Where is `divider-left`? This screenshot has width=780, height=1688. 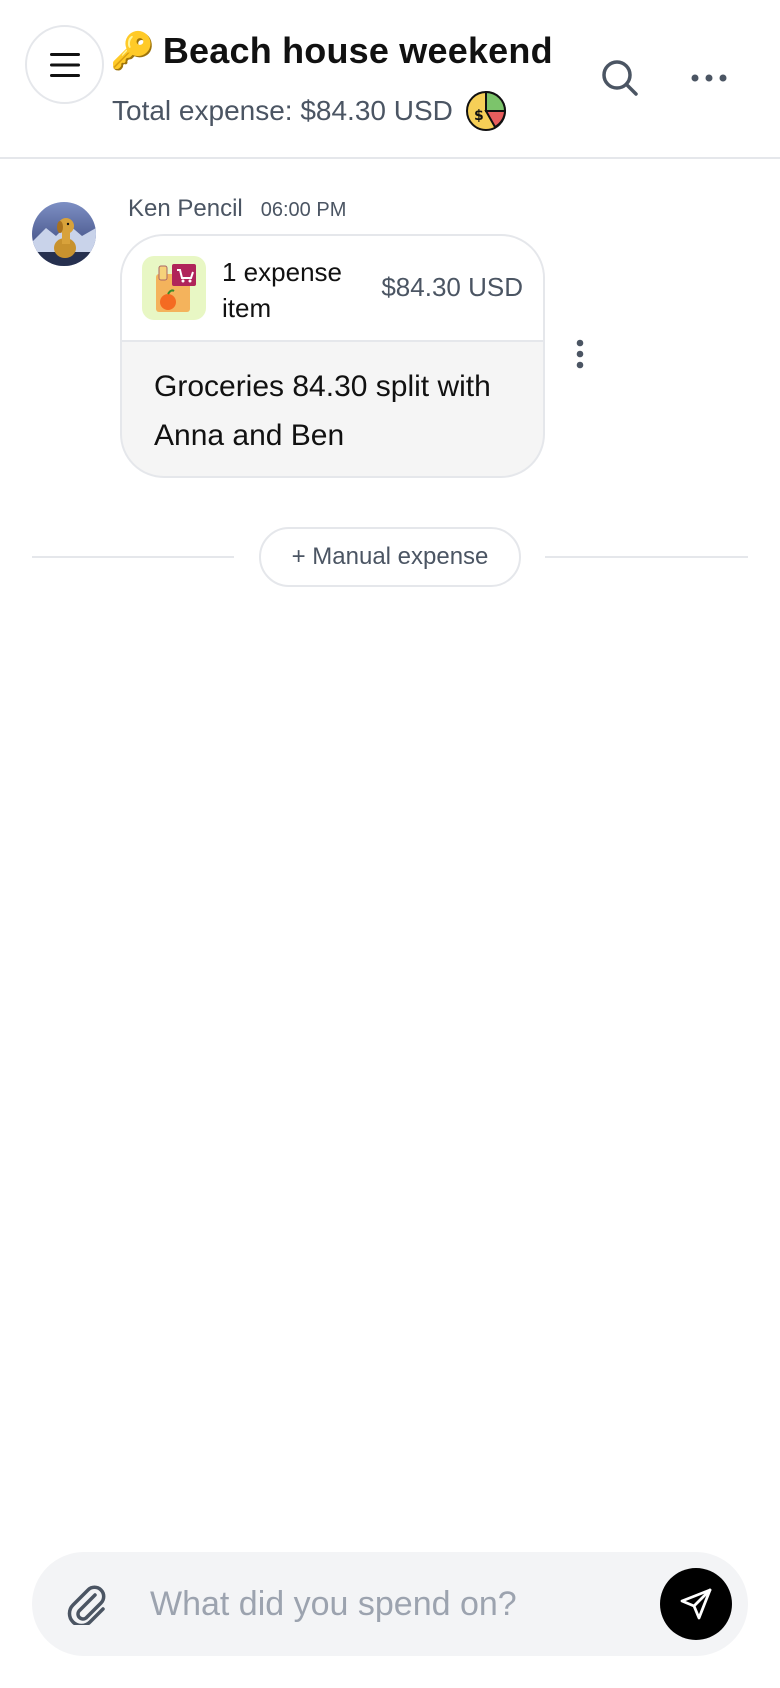 divider-left is located at coordinates (133, 557).